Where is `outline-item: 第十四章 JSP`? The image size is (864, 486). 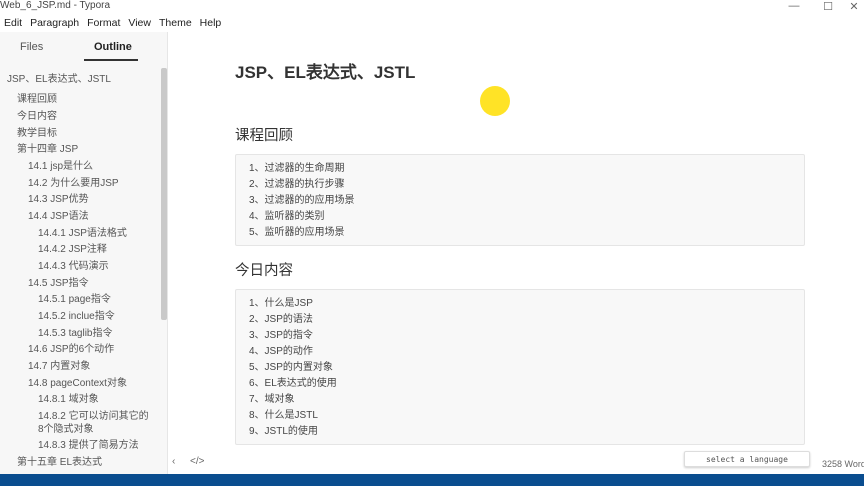 outline-item: 第十四章 JSP is located at coordinates (47, 150).